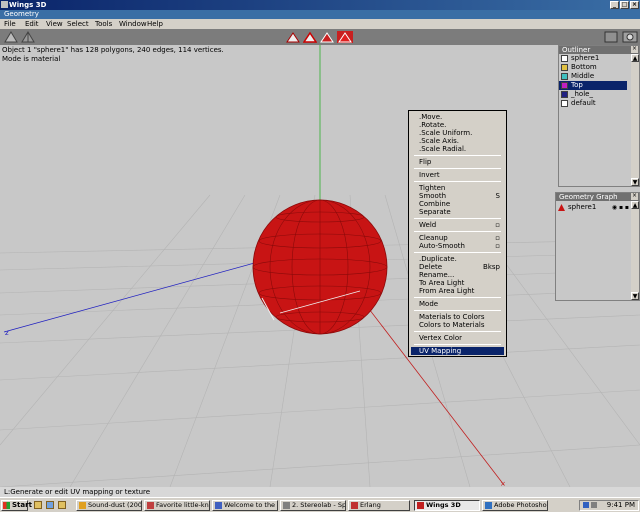 This screenshot has height=512, width=640. I want to click on menu-edit: Edit, so click(32, 24).